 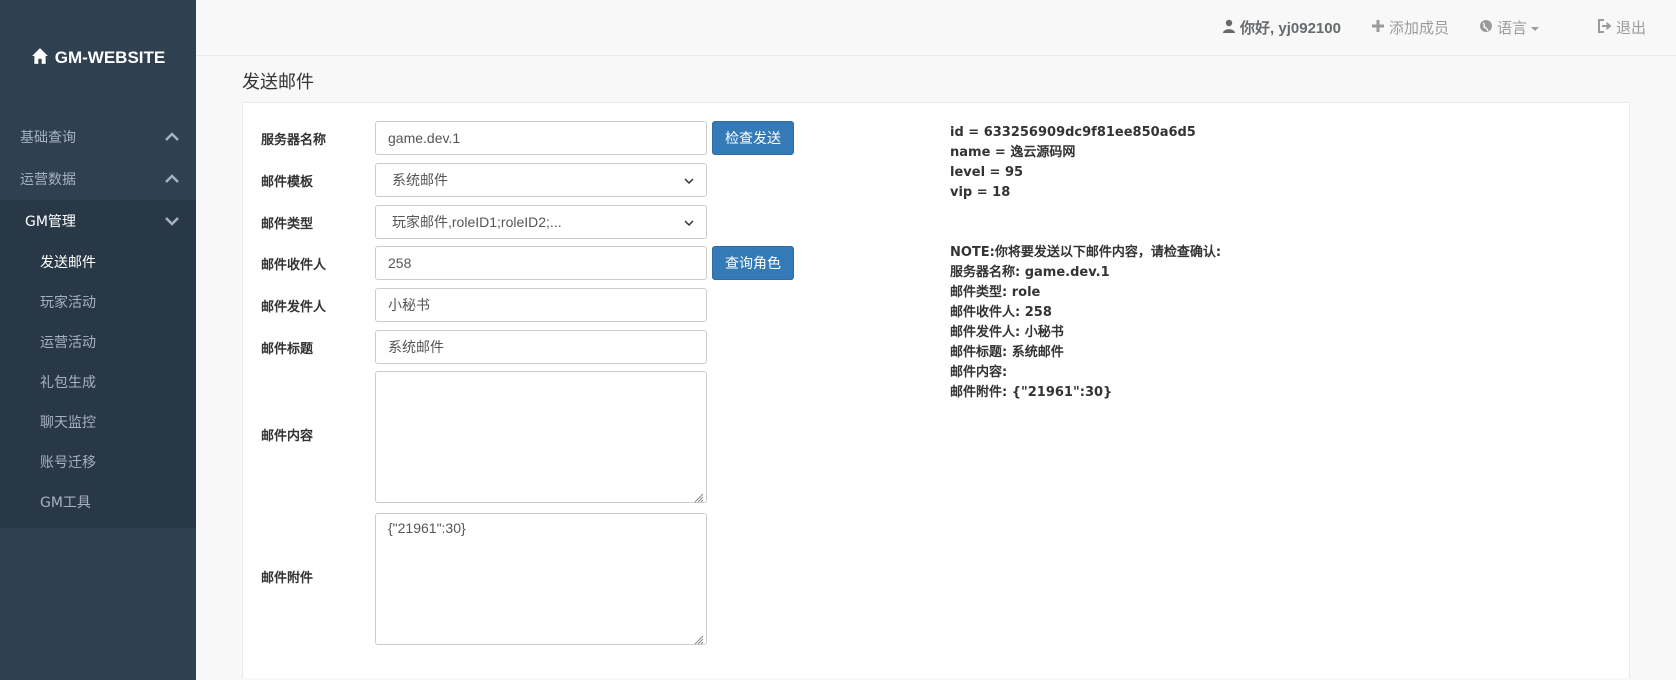 I want to click on nav-section-ops-data: 运营数据, so click(x=98, y=179).